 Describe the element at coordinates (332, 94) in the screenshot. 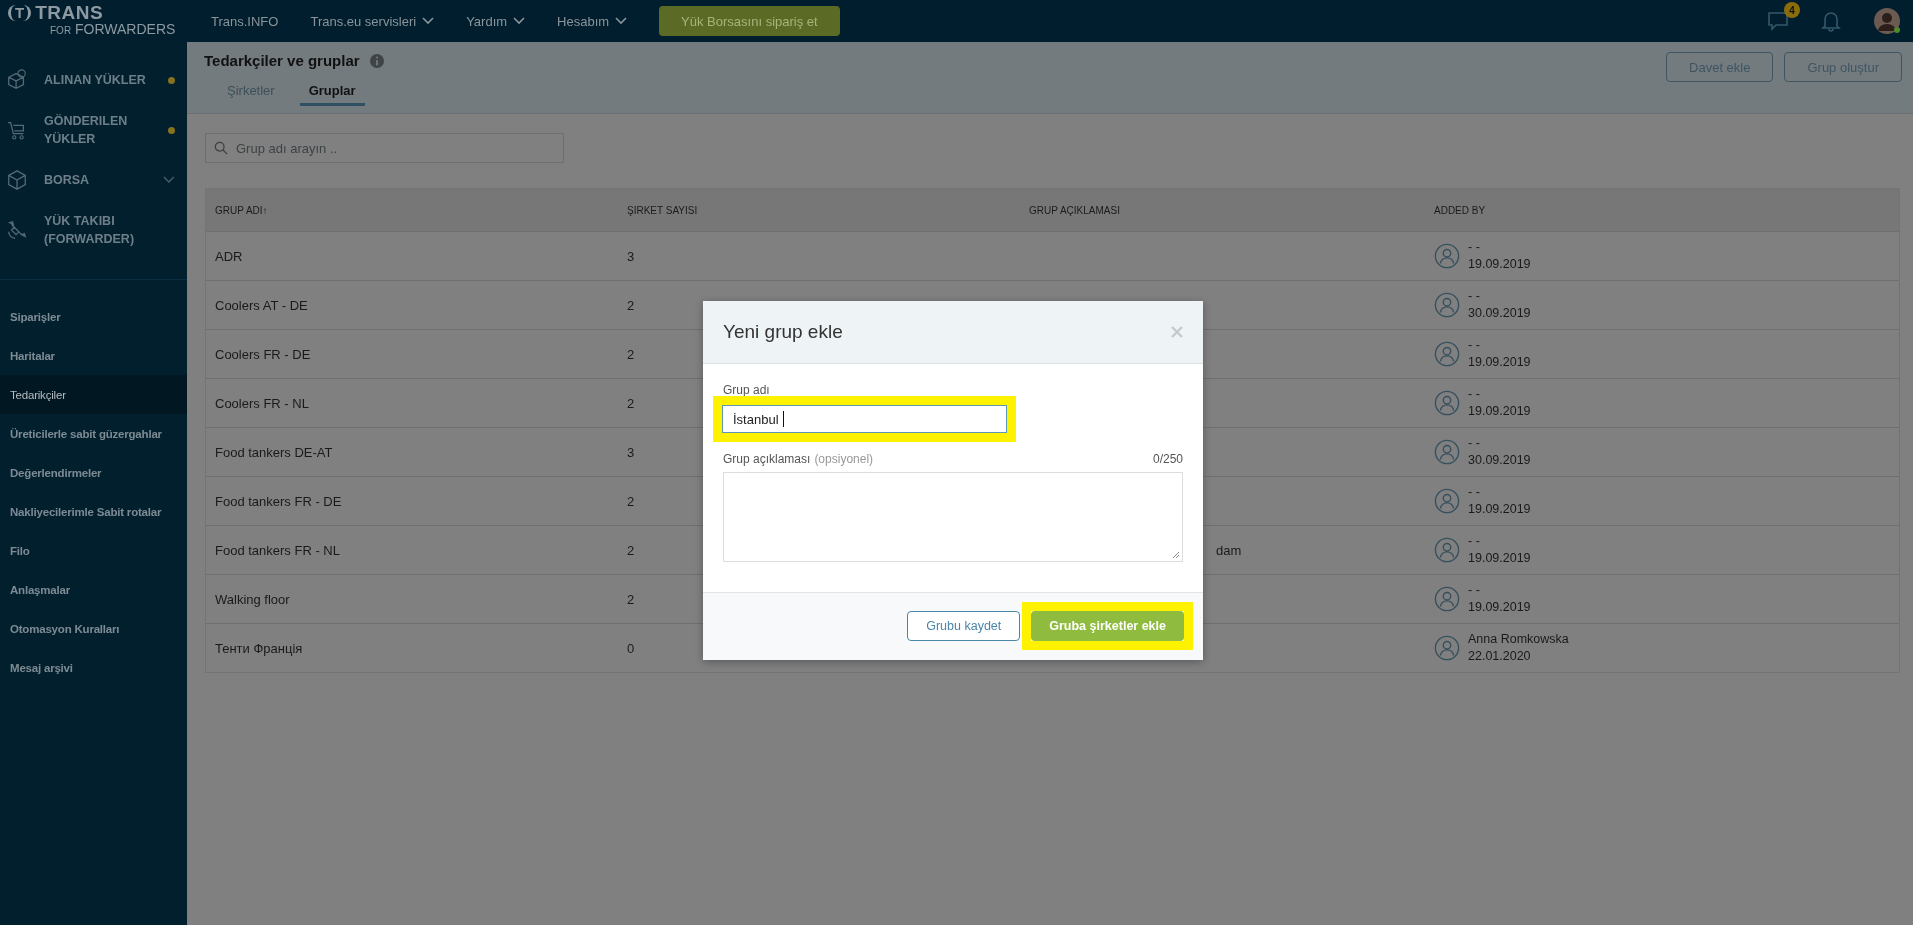

I see `tab: Gruplar` at that location.